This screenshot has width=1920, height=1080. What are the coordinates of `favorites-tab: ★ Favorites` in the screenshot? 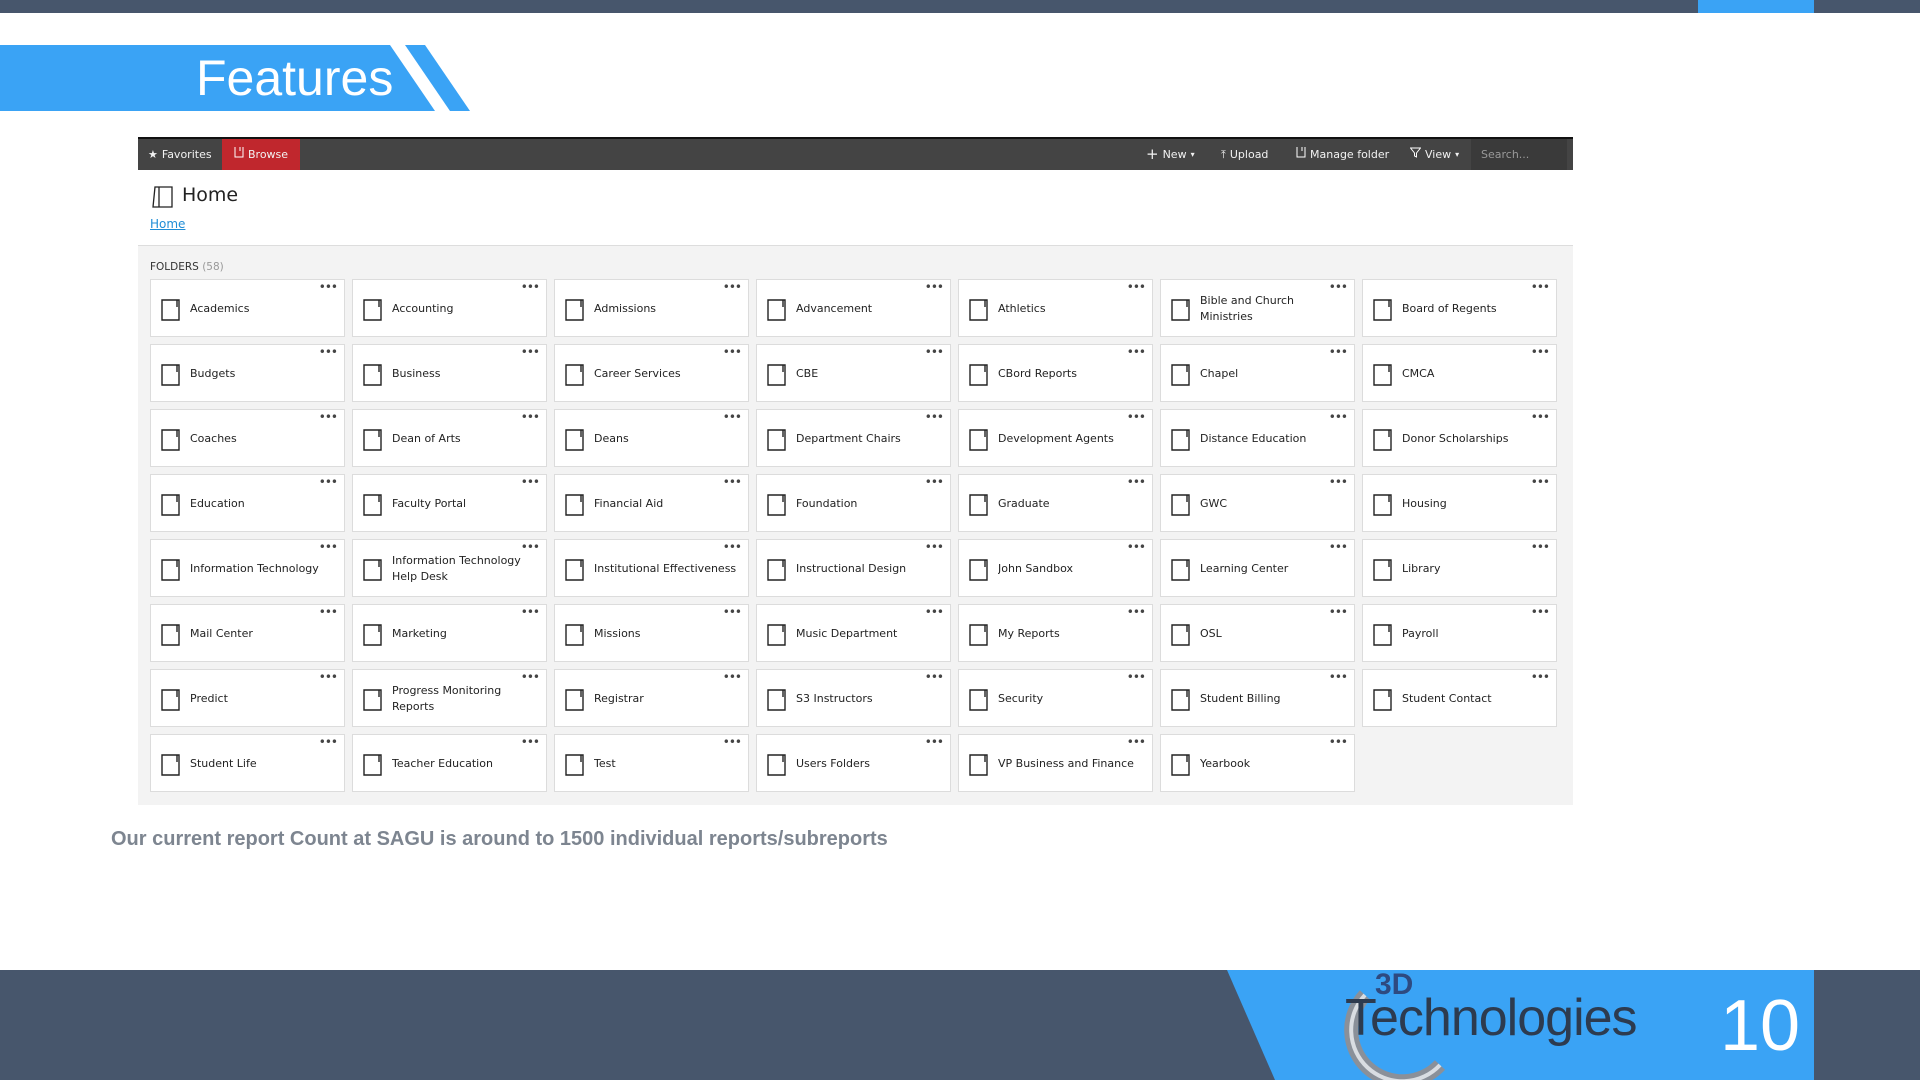 It's located at (180, 154).